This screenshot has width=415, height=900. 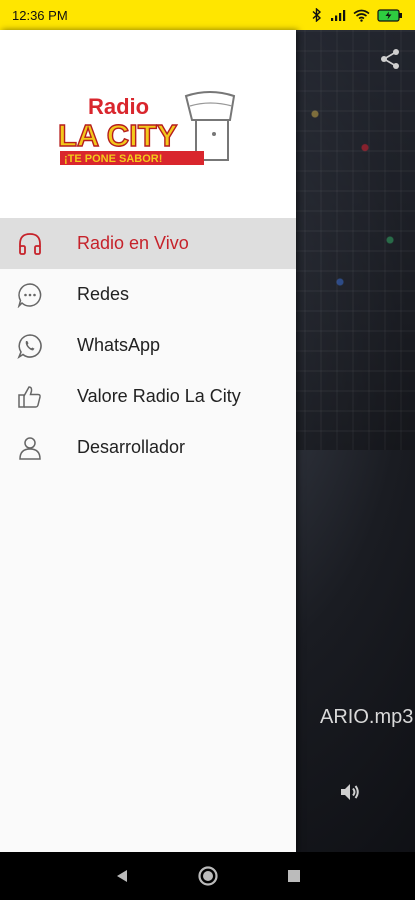 I want to click on back-icon, so click(x=122, y=876).